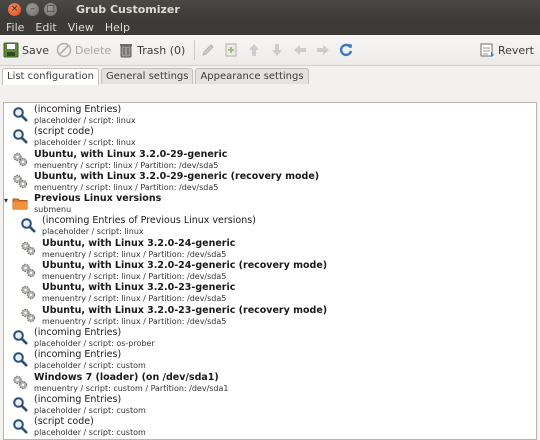 This screenshot has height=440, width=540. What do you see at coordinates (50, 76) in the screenshot?
I see `tab-list-configuration: List configuration` at bounding box center [50, 76].